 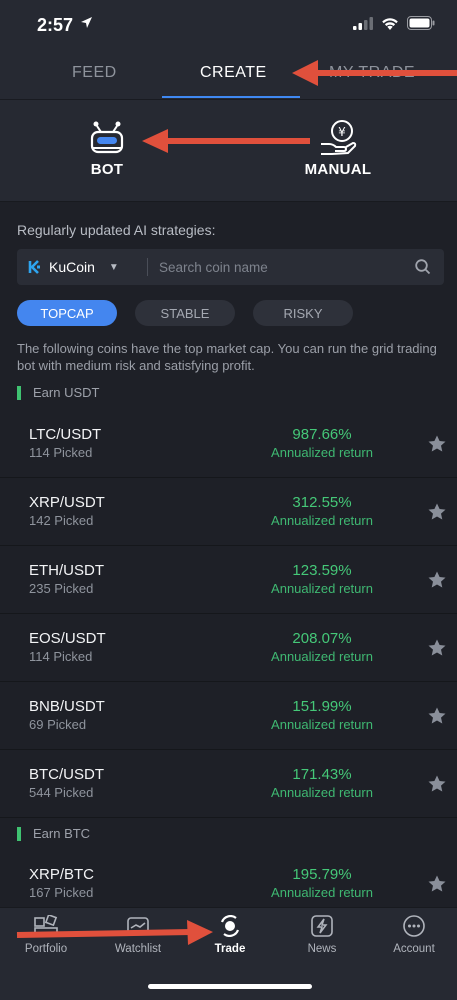 I want to click on group-header-earn-btc: Earn BTC, so click(x=53, y=833).